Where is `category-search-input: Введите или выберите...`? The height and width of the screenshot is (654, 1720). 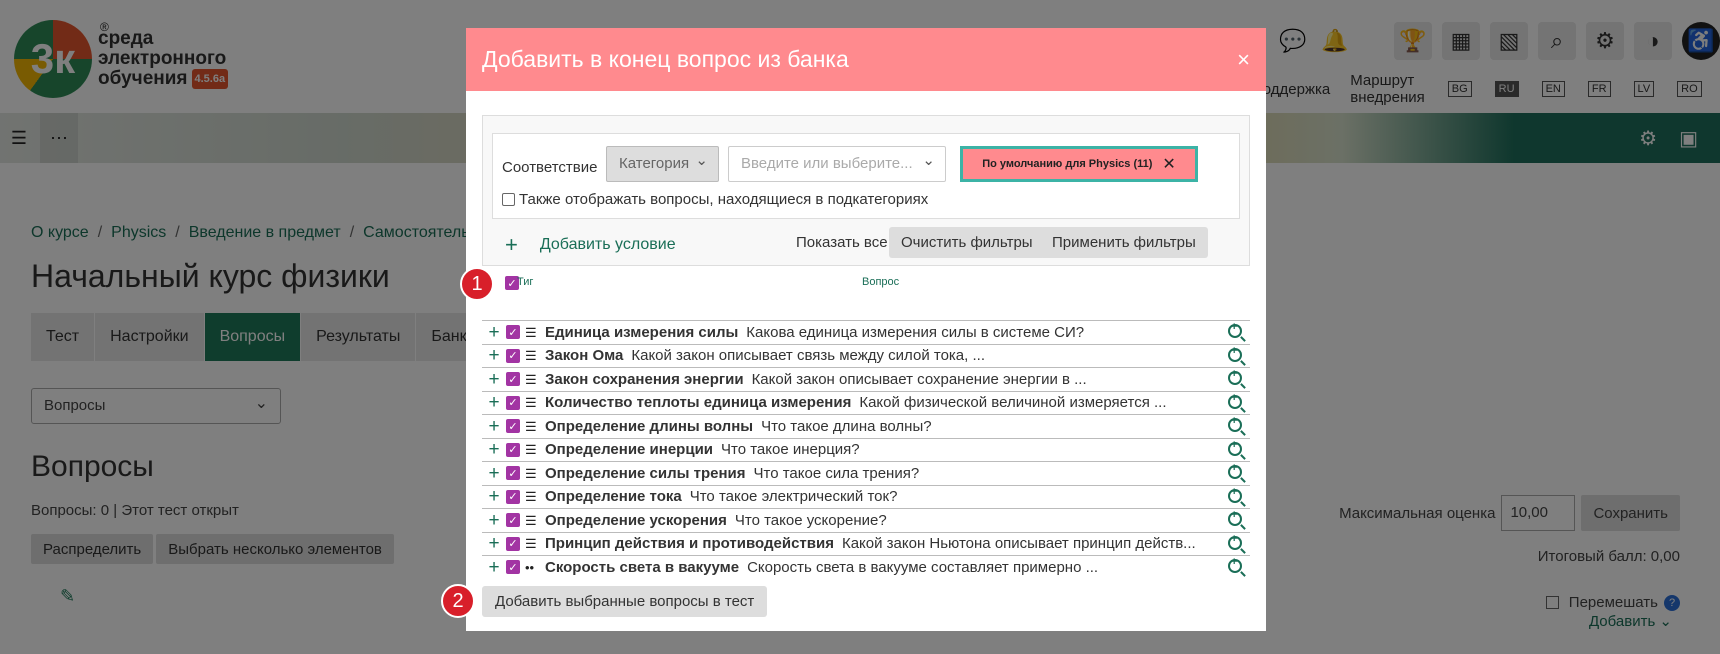
category-search-input: Введите или выберите... is located at coordinates (837, 164).